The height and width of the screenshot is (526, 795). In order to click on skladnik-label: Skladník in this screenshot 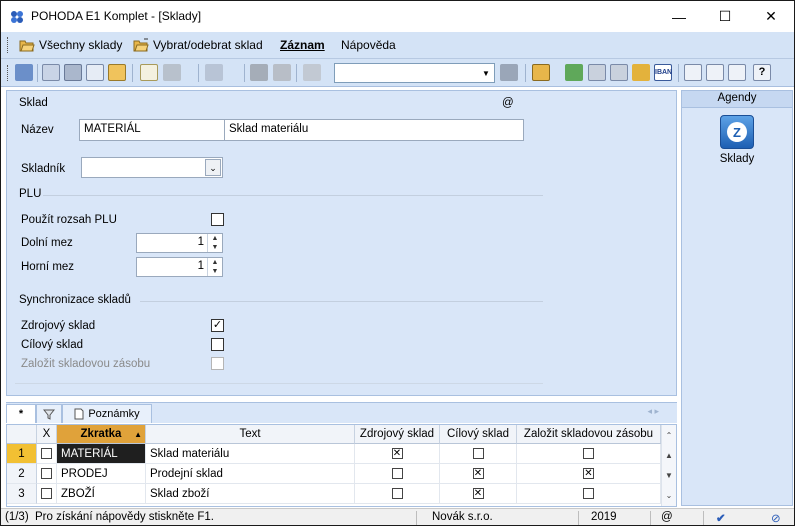, I will do `click(43, 169)`.